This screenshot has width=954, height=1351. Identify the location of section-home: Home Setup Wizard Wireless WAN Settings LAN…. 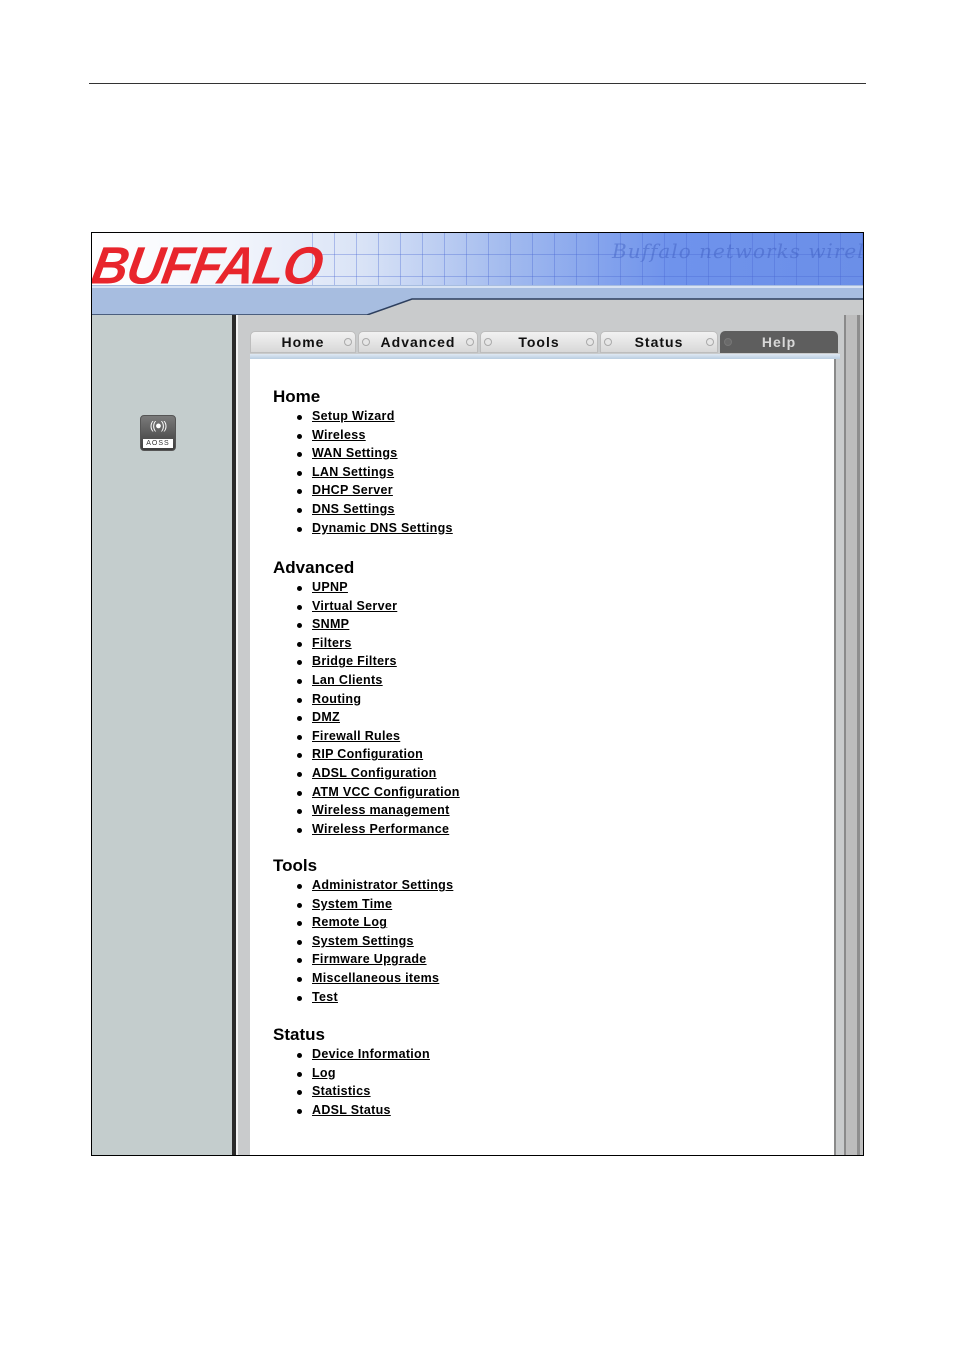
(363, 462).